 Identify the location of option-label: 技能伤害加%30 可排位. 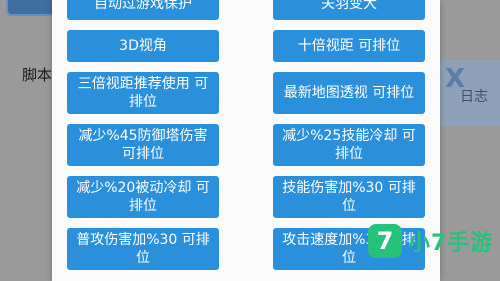
(349, 197).